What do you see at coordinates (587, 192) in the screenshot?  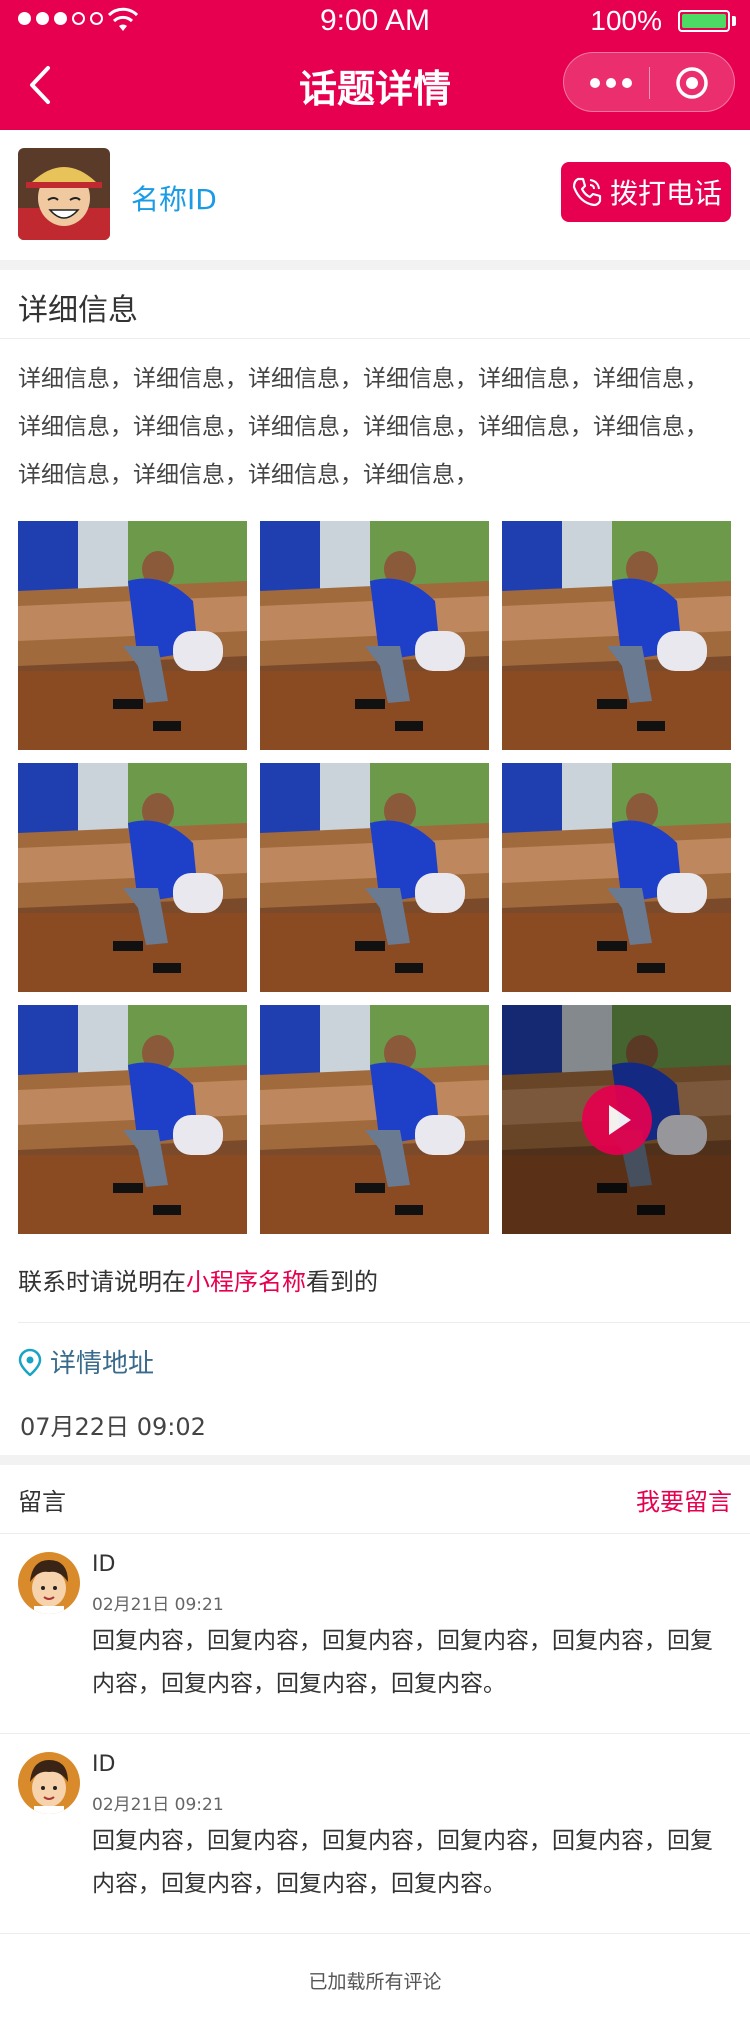 I see `phone-icon` at bounding box center [587, 192].